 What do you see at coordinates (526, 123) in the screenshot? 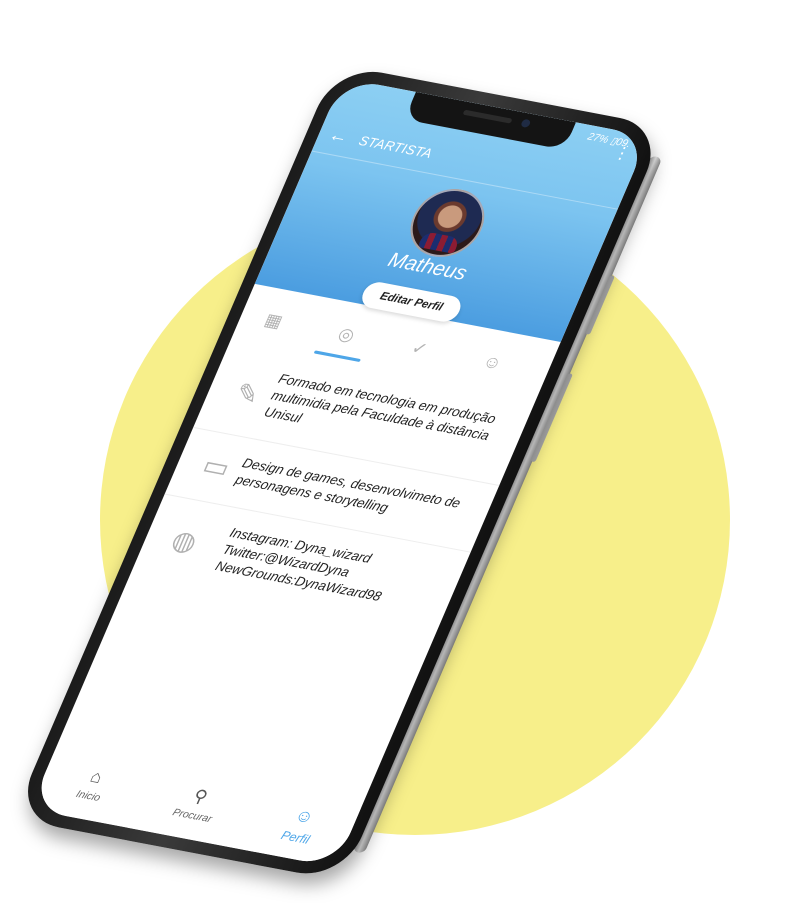
I see `front-camera` at bounding box center [526, 123].